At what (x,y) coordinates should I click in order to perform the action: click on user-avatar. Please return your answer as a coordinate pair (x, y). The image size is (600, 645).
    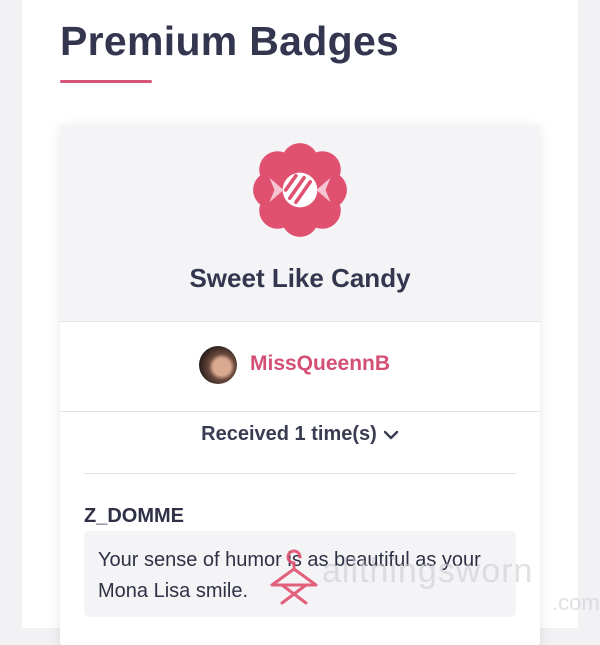
    Looking at the image, I should click on (218, 365).